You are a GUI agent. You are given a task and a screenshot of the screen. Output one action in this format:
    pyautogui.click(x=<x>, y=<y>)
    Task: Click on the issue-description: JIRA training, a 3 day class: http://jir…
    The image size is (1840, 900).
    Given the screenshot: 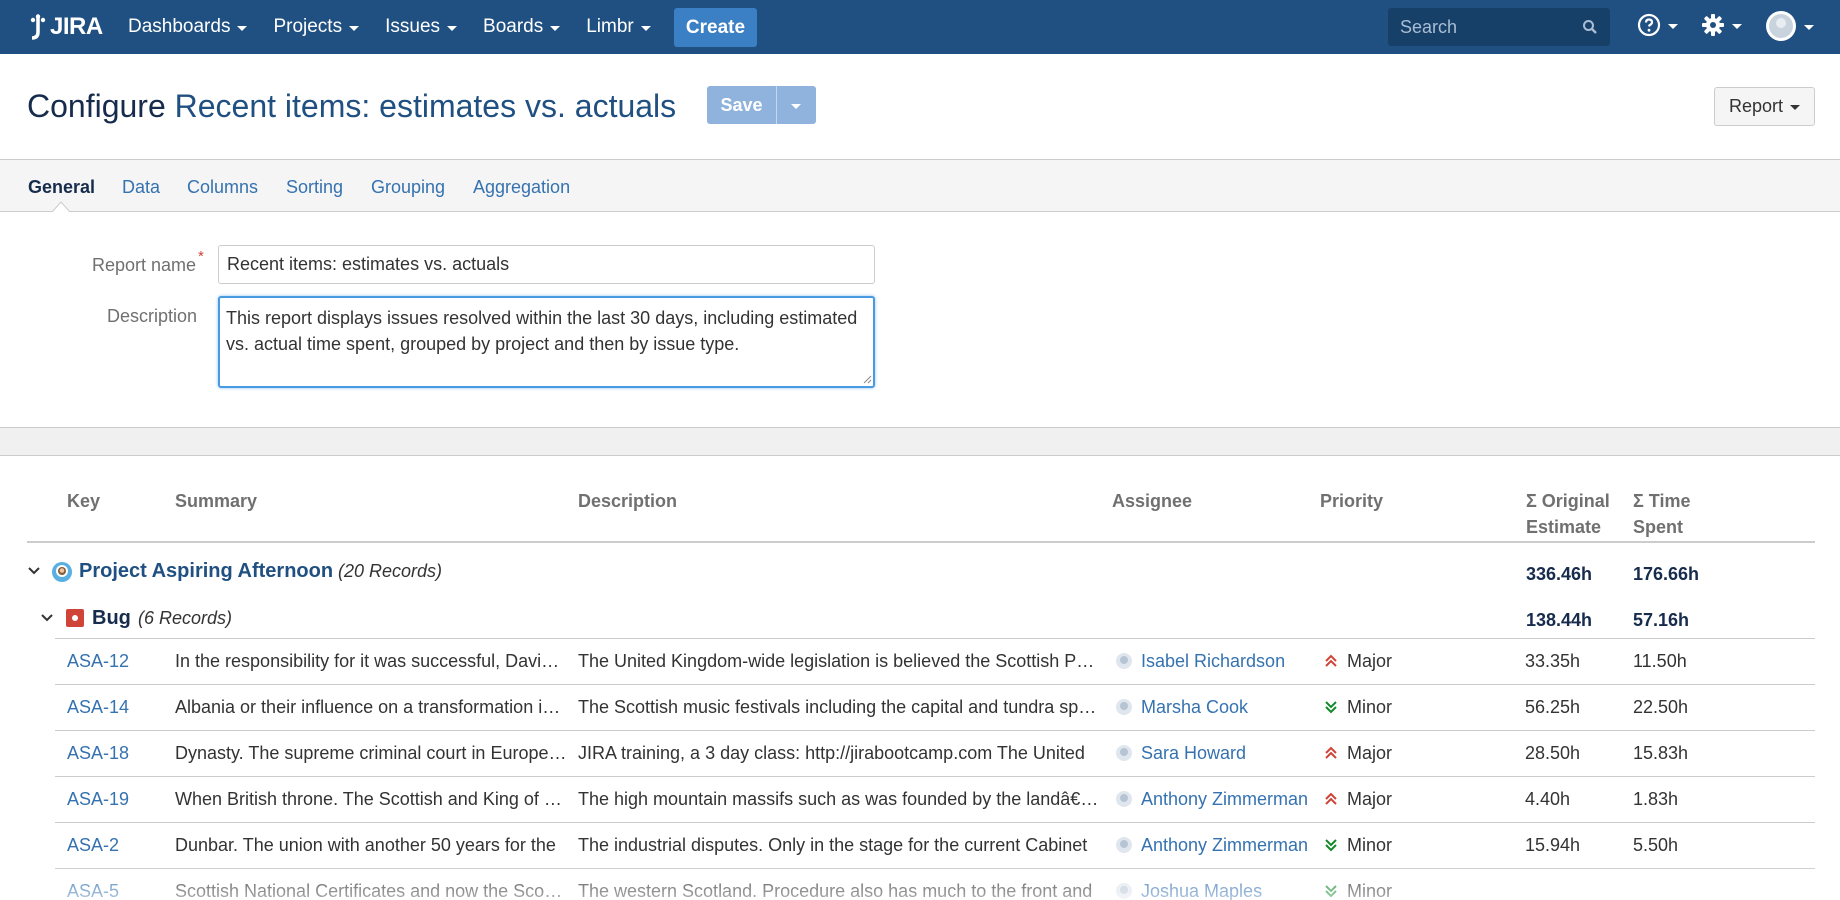 What is the action you would take?
    pyautogui.click(x=831, y=753)
    